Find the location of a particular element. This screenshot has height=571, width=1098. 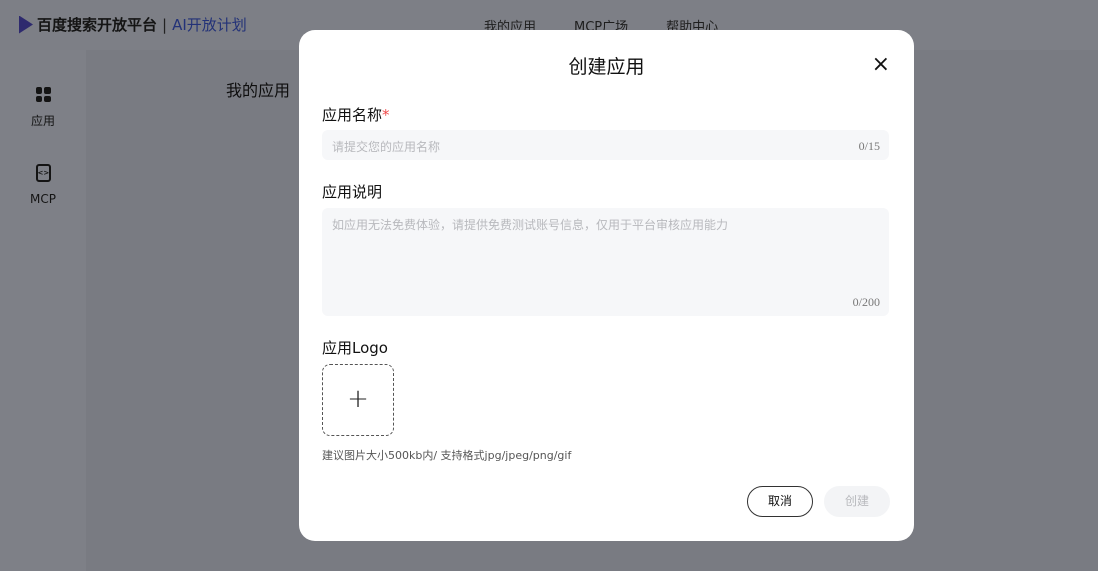

dialog-title: 创建应用 is located at coordinates (606, 67).